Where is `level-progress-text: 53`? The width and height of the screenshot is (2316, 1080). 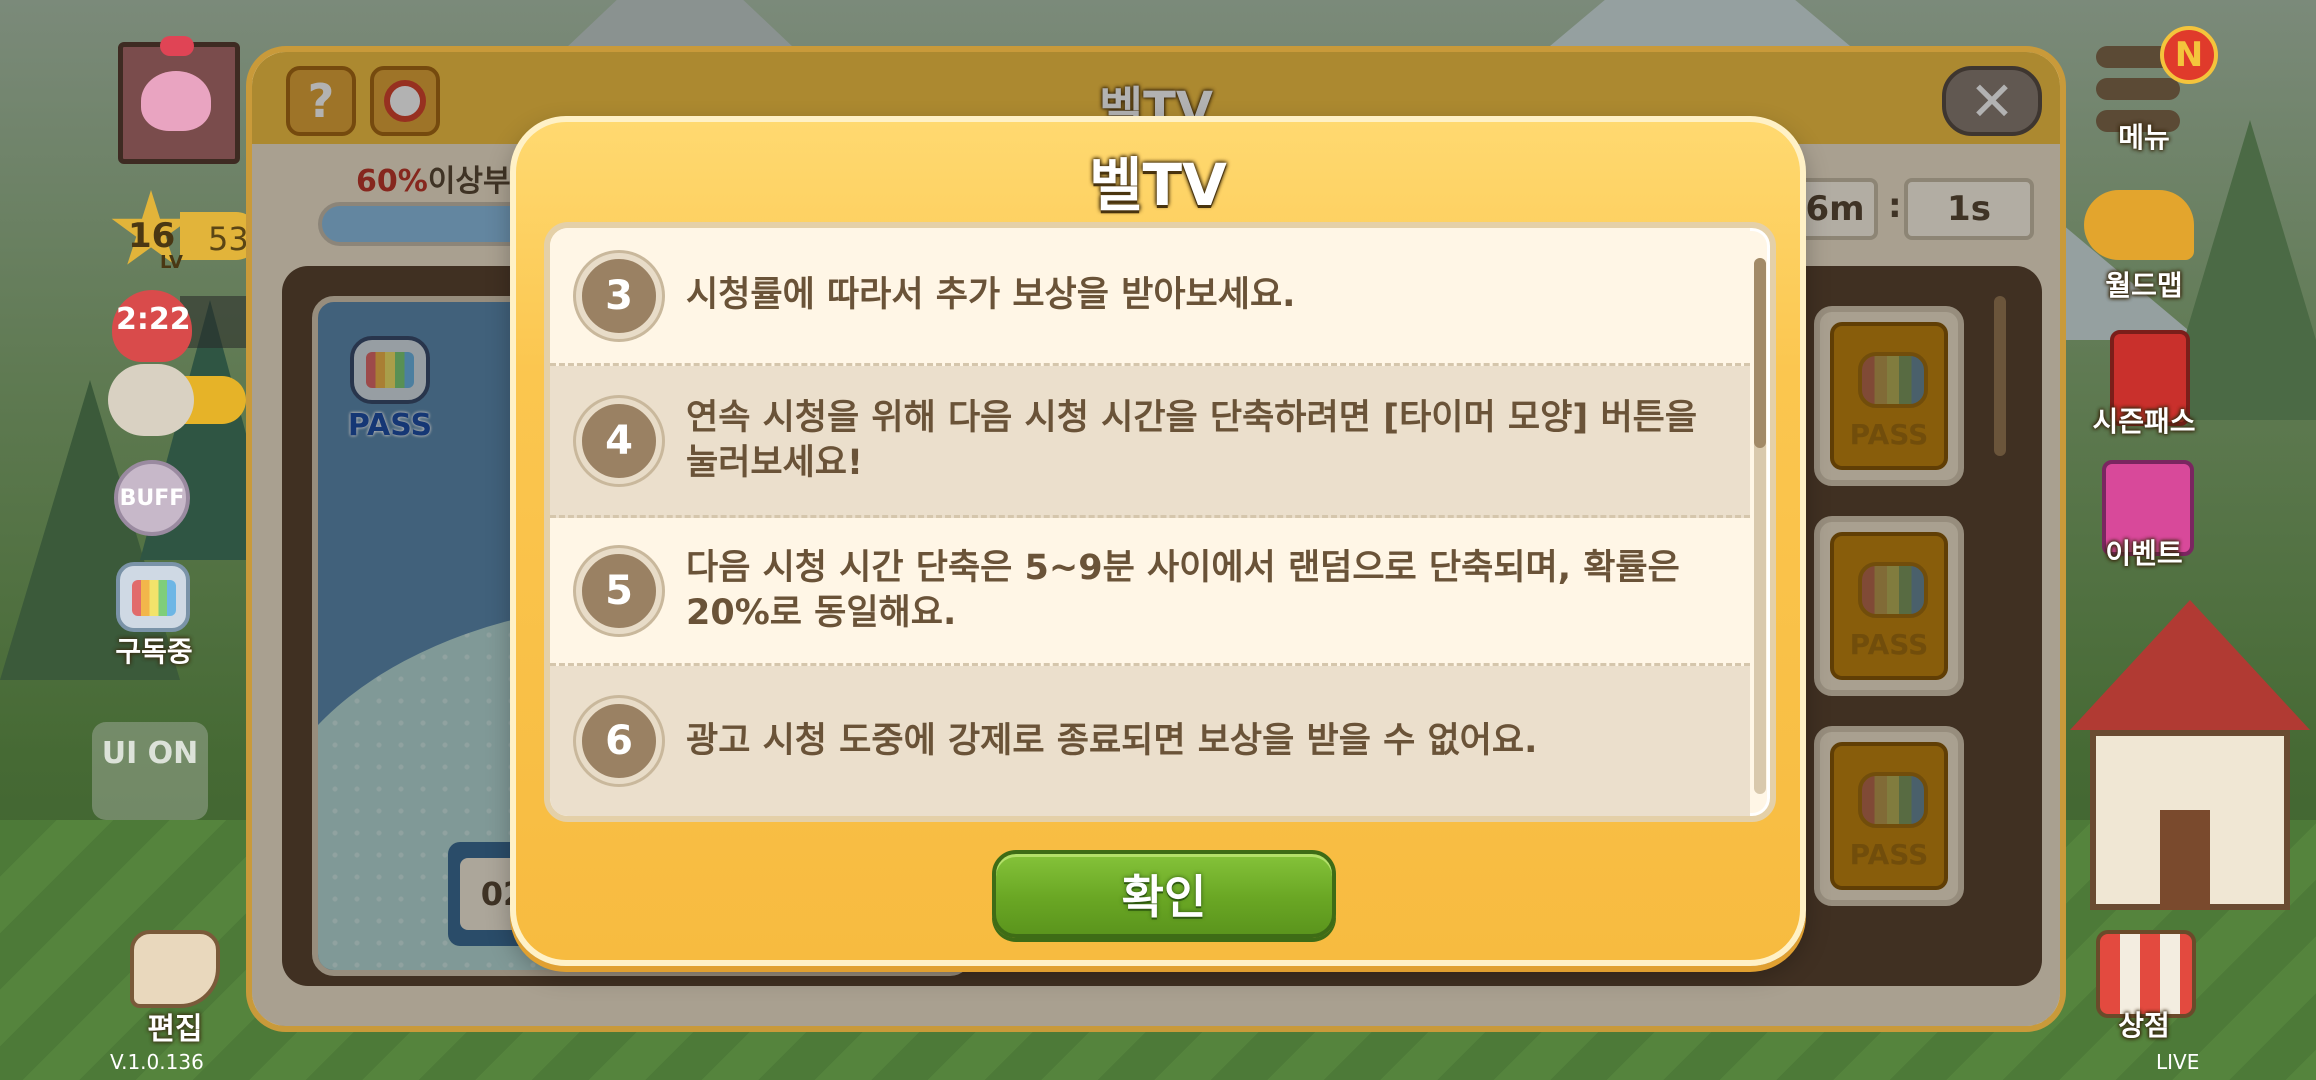
level-progress-text: 53 is located at coordinates (228, 239).